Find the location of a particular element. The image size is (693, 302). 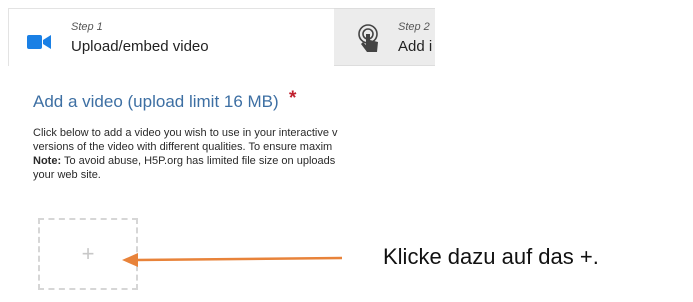

tab-step-1: Step 1 Upload/embed video is located at coordinates (171, 37).